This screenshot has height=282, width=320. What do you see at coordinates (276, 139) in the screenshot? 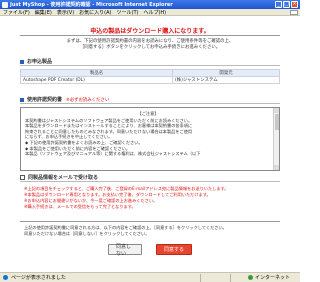
I see `terms-scrollbar` at bounding box center [276, 139].